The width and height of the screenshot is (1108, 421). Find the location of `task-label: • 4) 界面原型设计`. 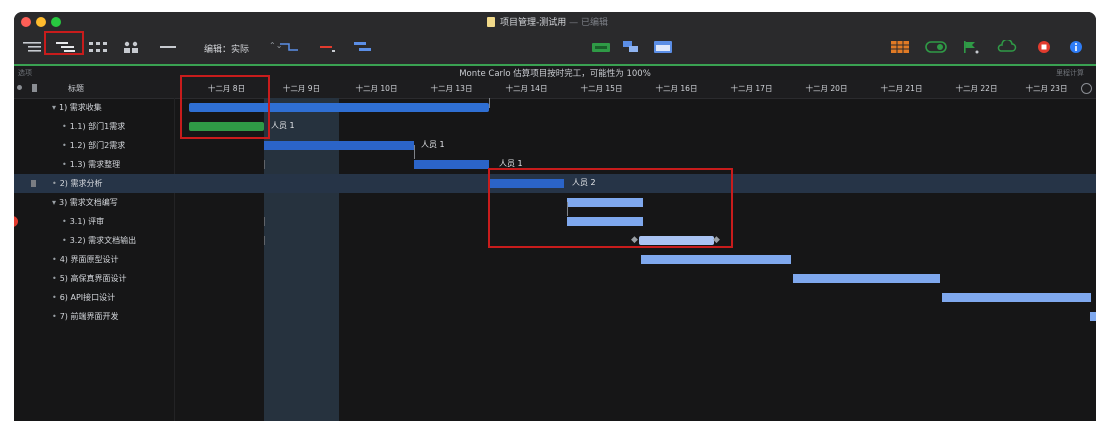

task-label: • 4) 界面原型设计 is located at coordinates (85, 259).